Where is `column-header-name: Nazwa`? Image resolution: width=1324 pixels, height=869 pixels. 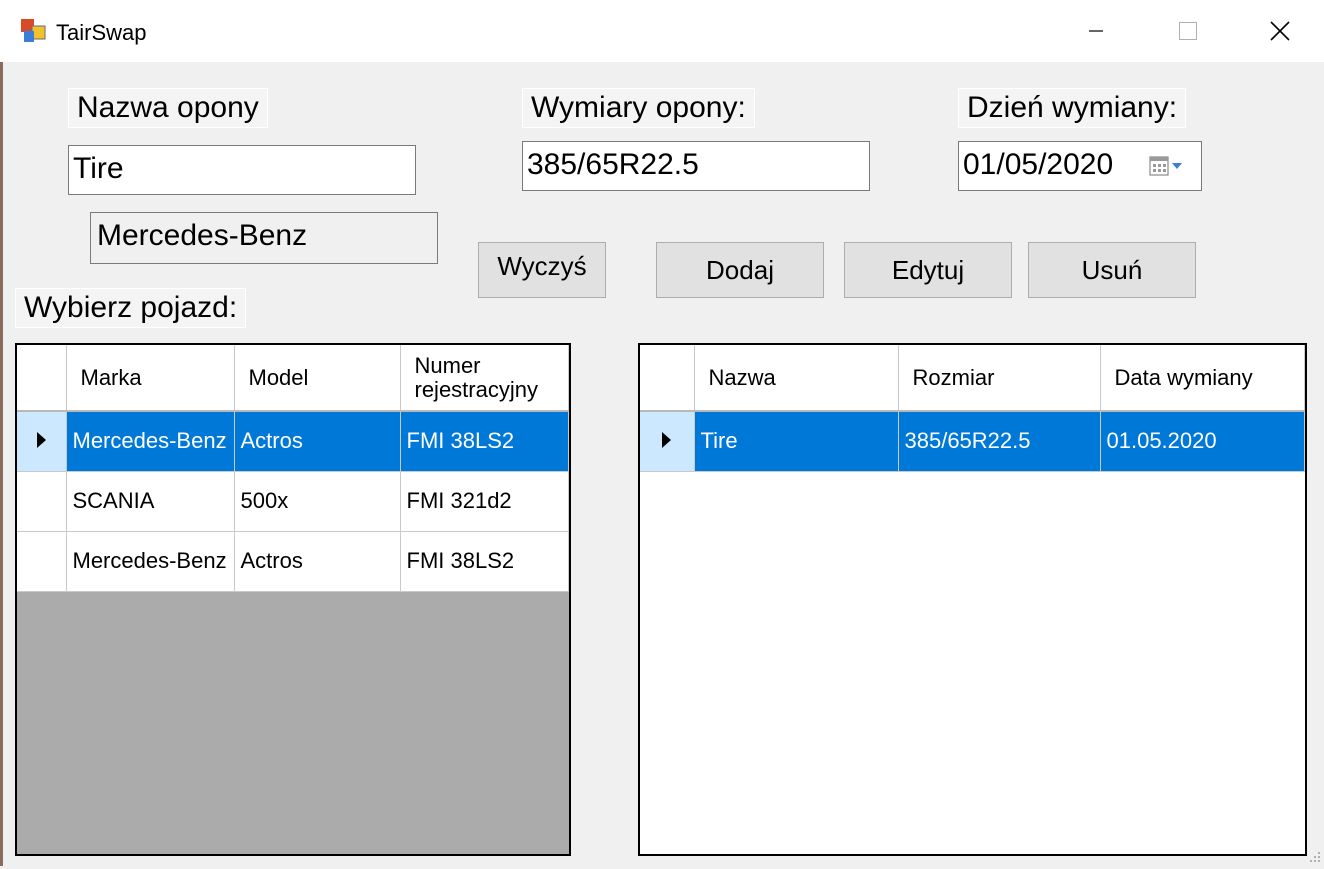
column-header-name: Nazwa is located at coordinates (796, 378).